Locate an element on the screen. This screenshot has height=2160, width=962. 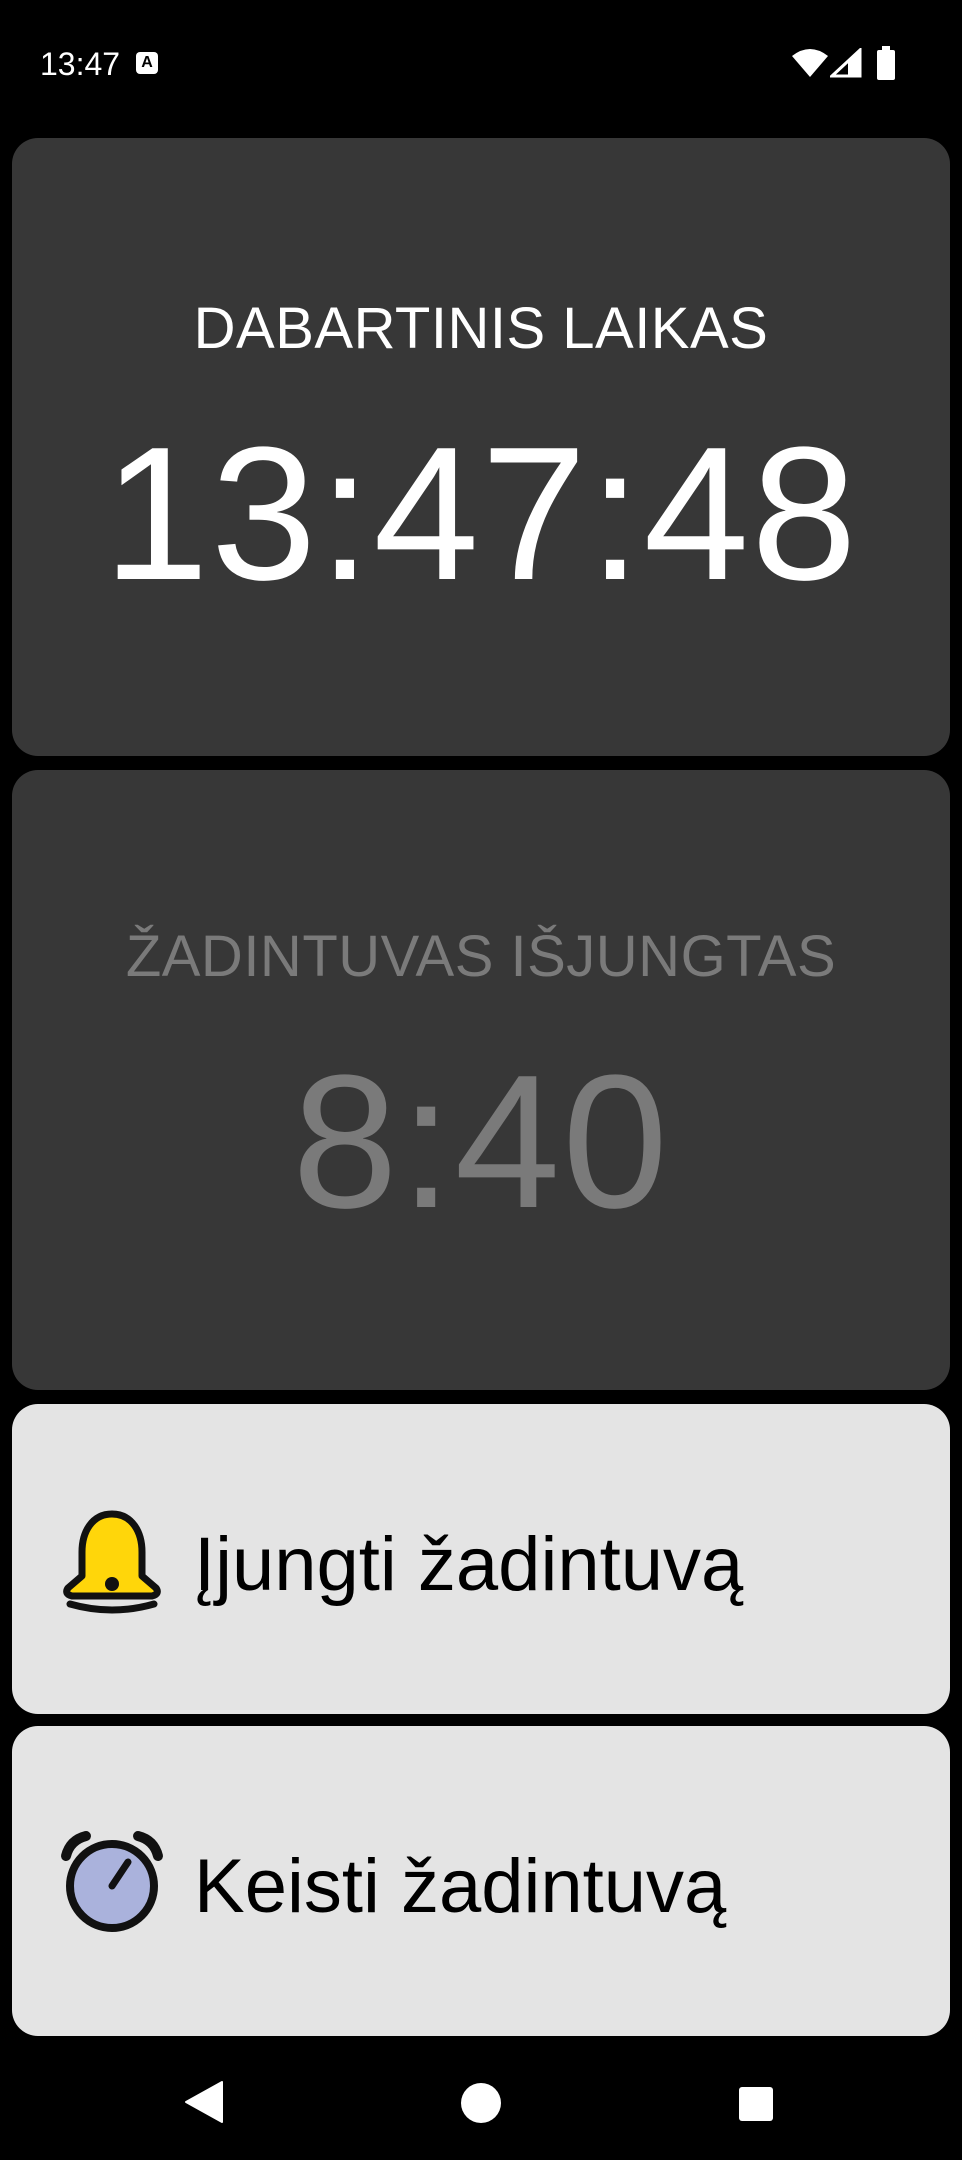
enable-alarm-button: Įjungti žadintuvą is located at coordinates (481, 1559).